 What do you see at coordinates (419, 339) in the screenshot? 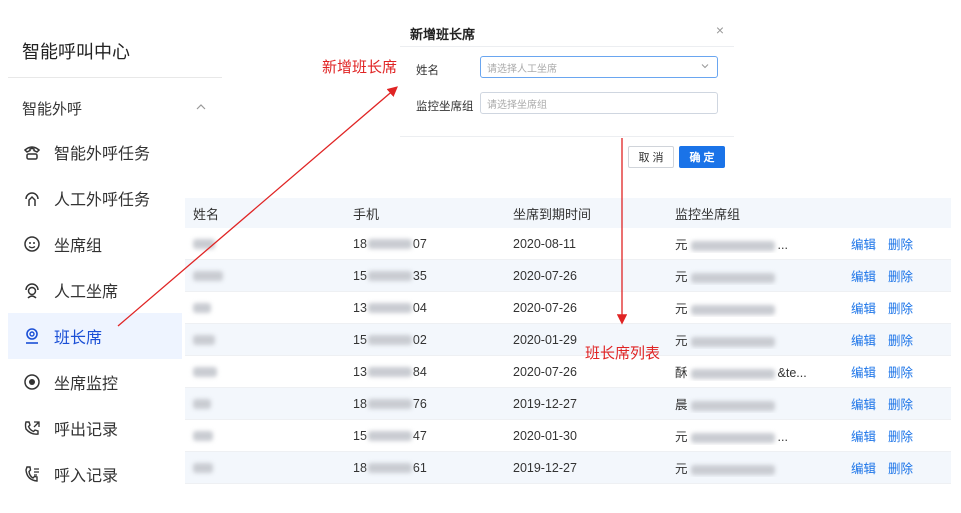
I see `phone-suffix: 02` at bounding box center [419, 339].